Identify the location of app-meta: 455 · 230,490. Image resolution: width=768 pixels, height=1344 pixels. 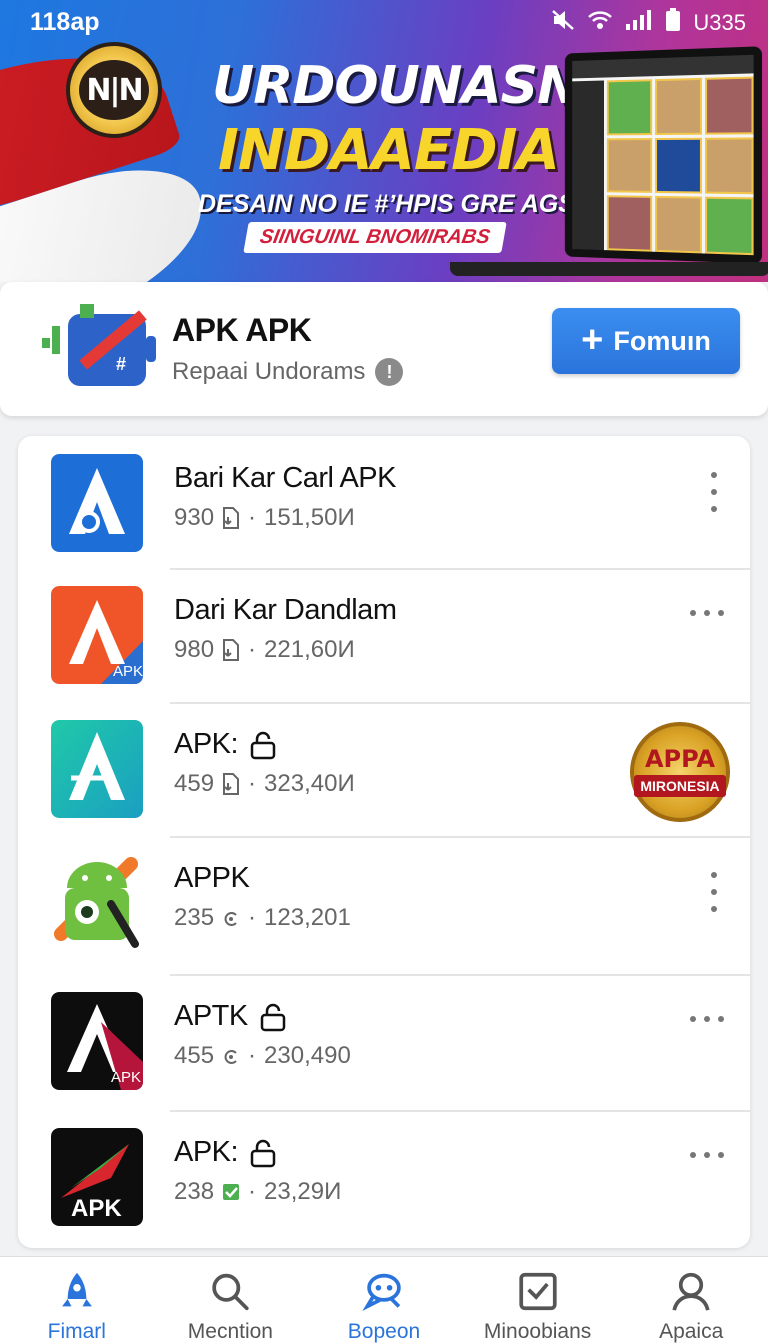
(262, 1055).